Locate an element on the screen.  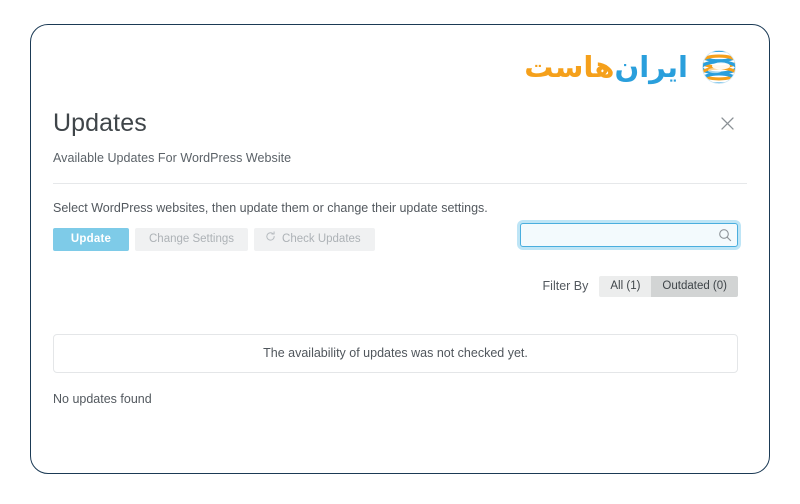
brand-word-host: هاست is located at coordinates (569, 66).